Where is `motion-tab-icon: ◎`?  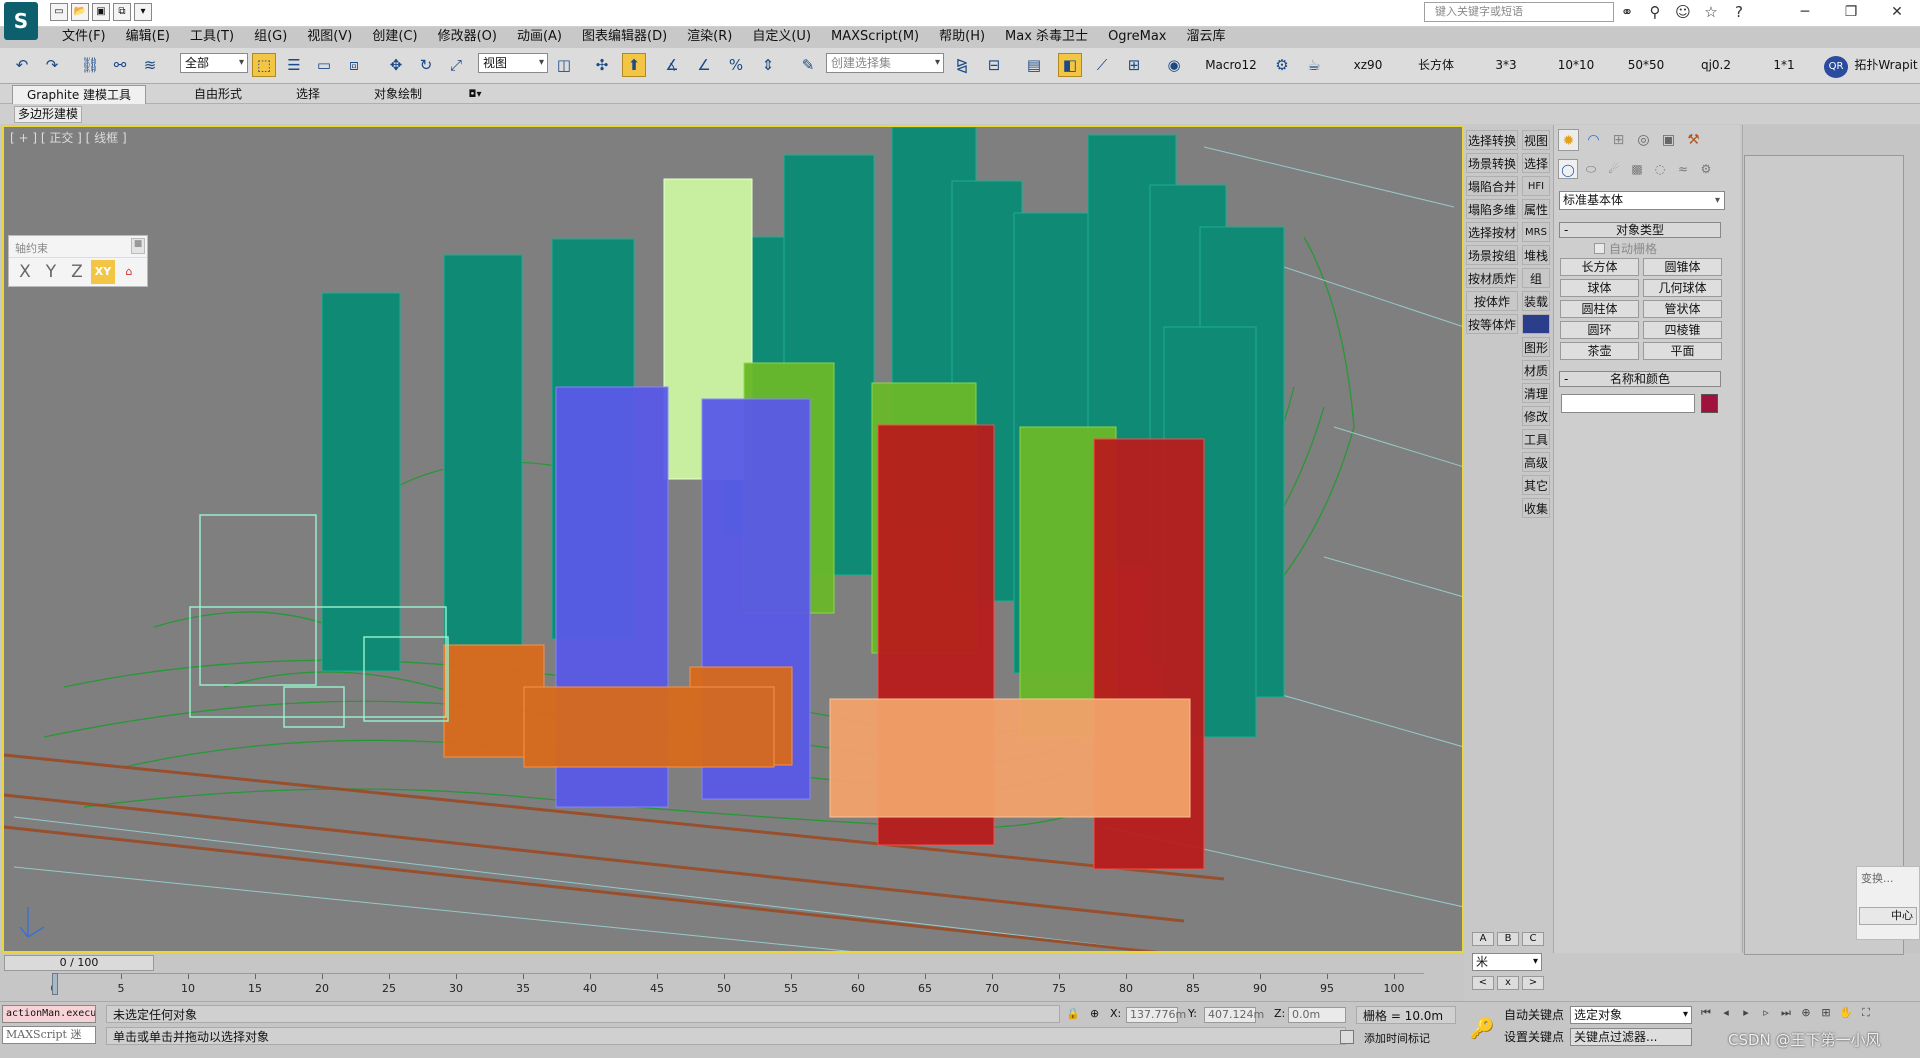 motion-tab-icon: ◎ is located at coordinates (1643, 140).